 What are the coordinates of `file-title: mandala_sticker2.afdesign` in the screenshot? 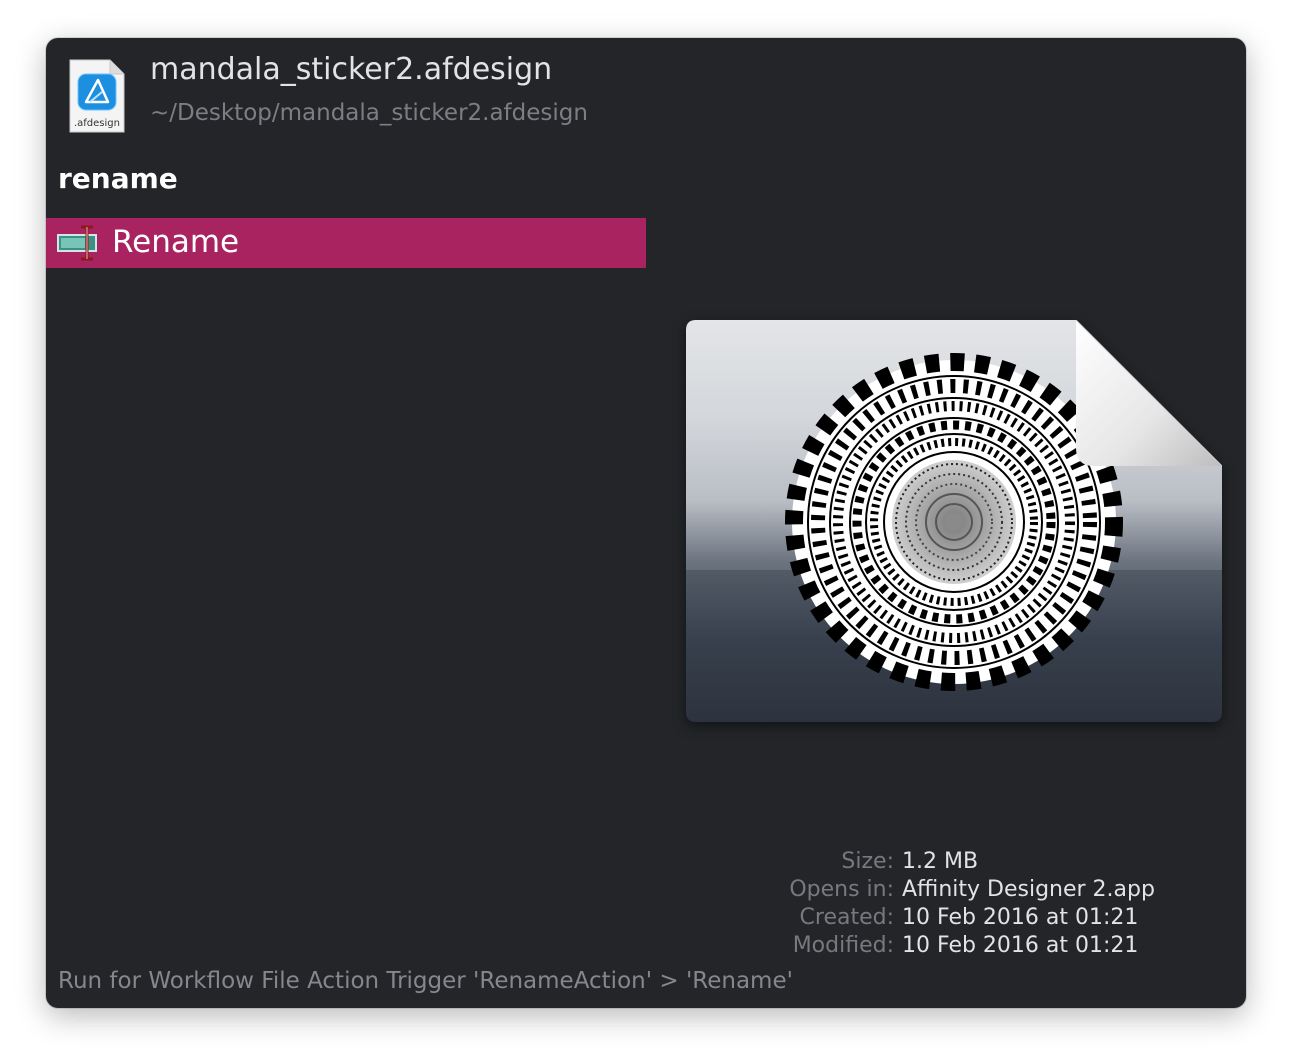 It's located at (351, 69).